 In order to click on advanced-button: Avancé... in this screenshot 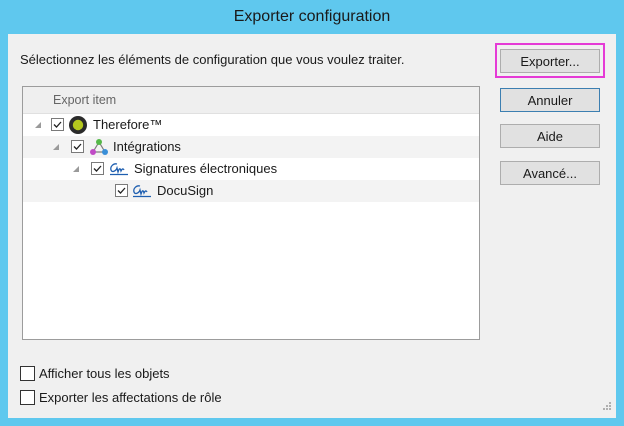, I will do `click(550, 173)`.